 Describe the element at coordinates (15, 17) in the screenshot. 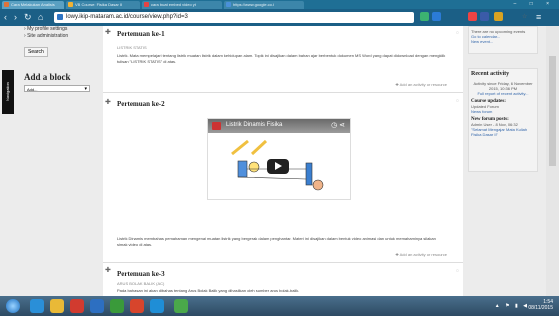

I see `forward-icon: ›` at that location.